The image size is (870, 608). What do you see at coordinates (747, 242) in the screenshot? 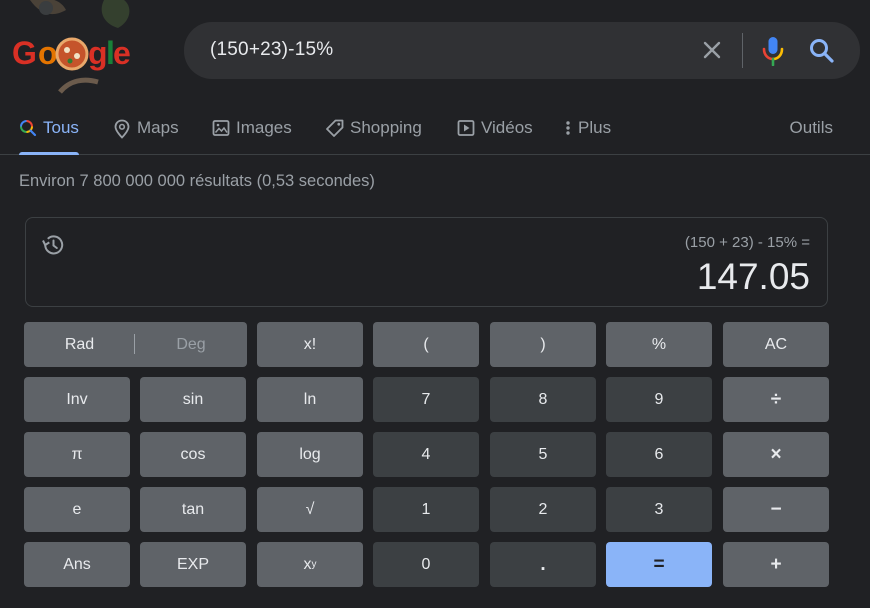
I see `calculator-expression: (150 + 23) - 15% =` at bounding box center [747, 242].